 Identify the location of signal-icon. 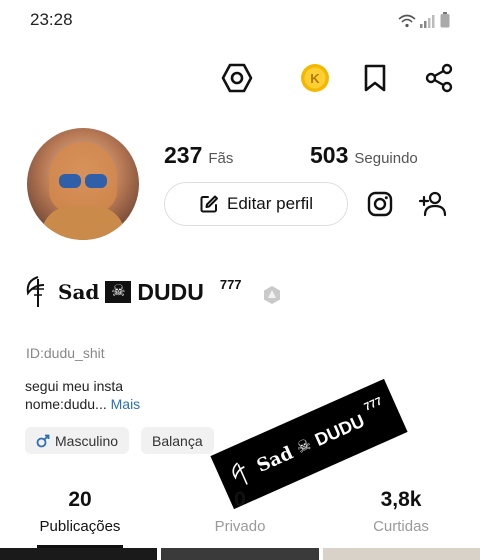
(427, 21).